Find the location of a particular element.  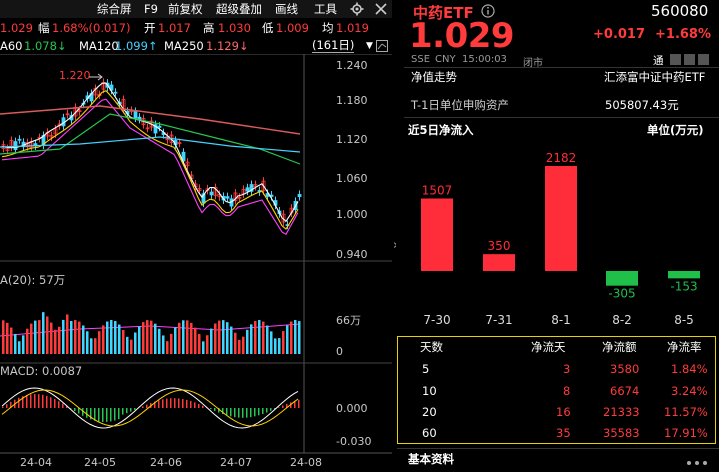

flow-value-label: 2182 is located at coordinates (561, 158).